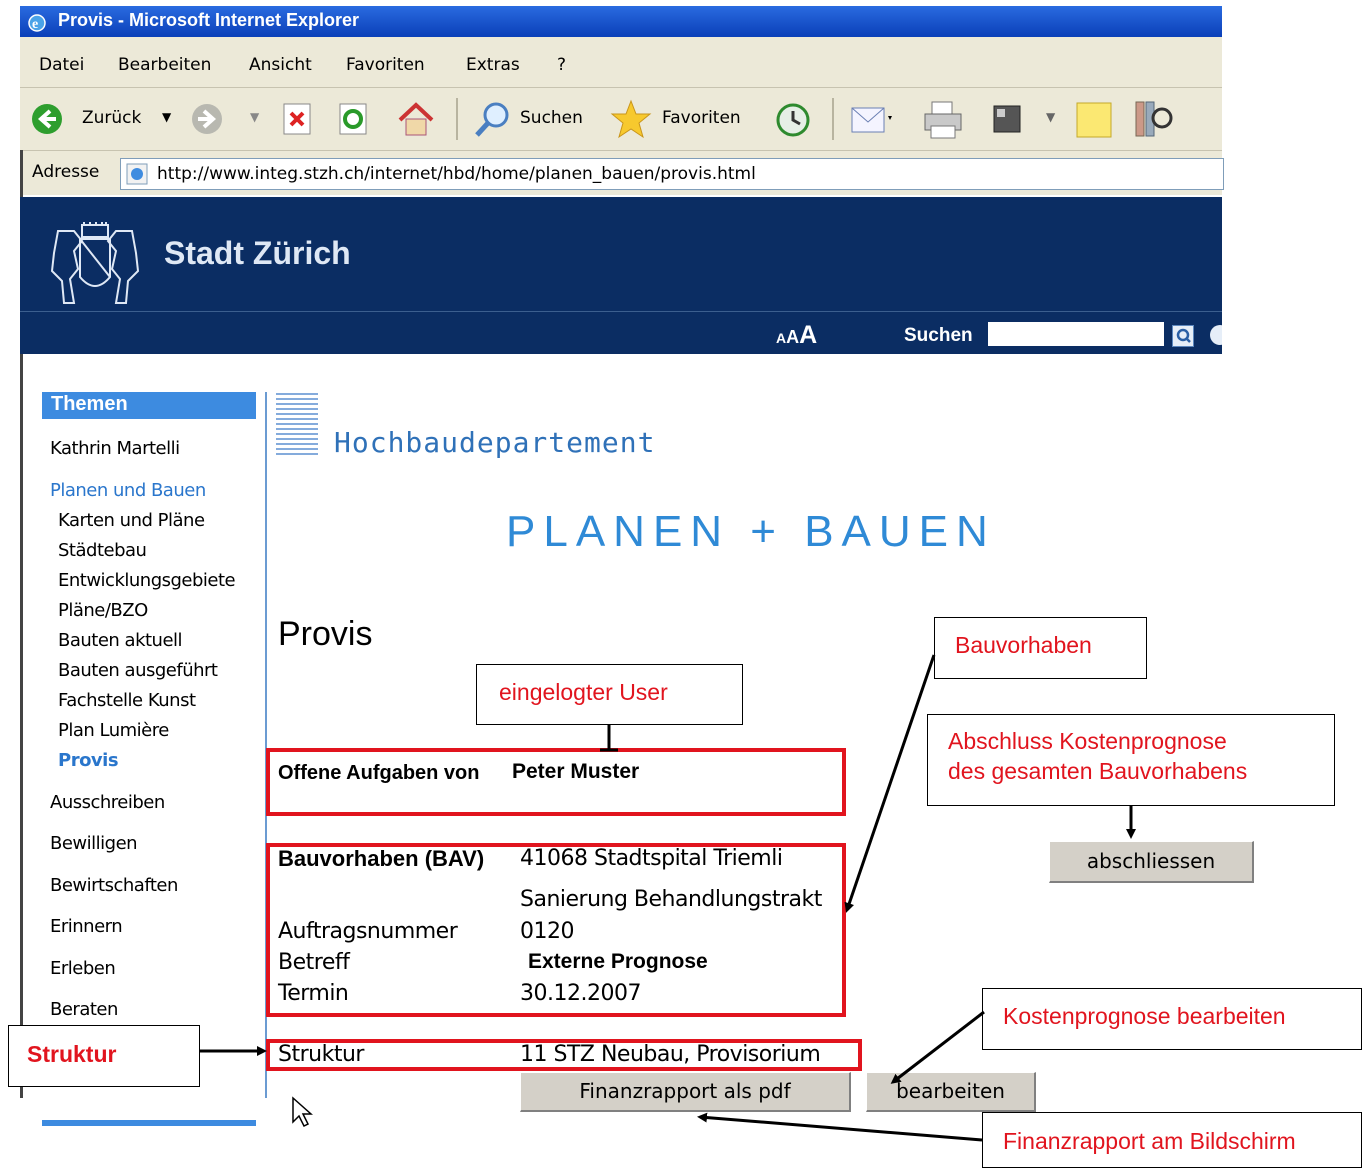 This screenshot has height=1168, width=1362. What do you see at coordinates (840, 1127) in the screenshot?
I see `arrow-report` at bounding box center [840, 1127].